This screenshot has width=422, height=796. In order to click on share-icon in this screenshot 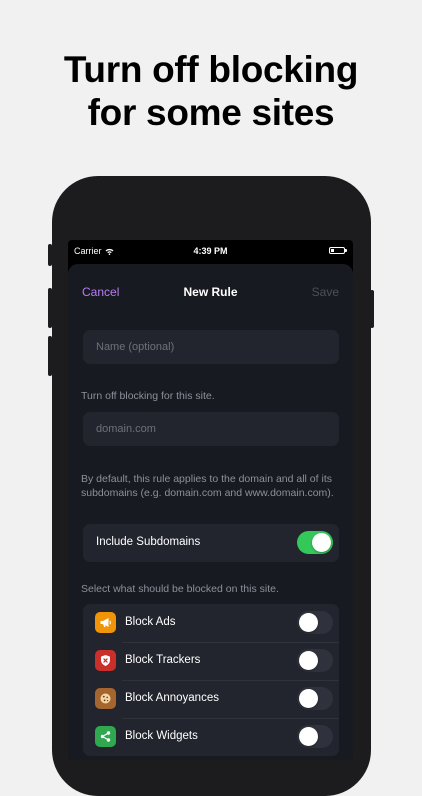, I will do `click(105, 736)`.